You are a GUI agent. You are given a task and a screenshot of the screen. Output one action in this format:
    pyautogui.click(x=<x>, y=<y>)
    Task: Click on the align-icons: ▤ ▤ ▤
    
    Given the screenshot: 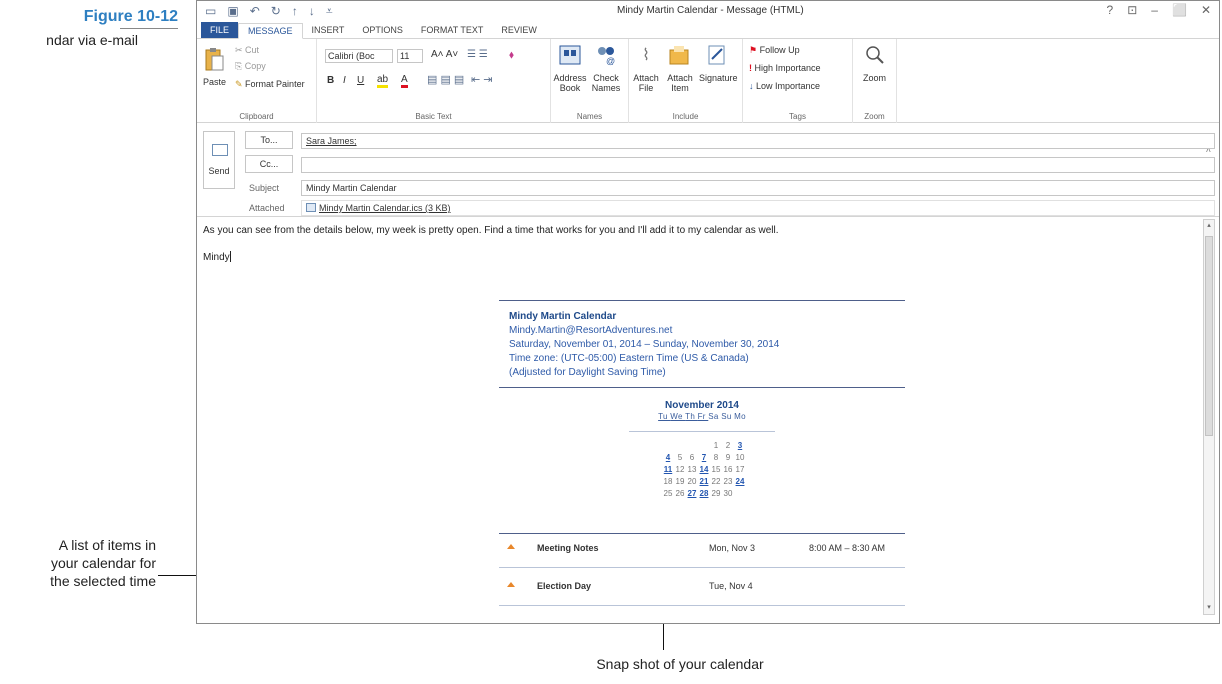 What is the action you would take?
    pyautogui.click(x=445, y=79)
    